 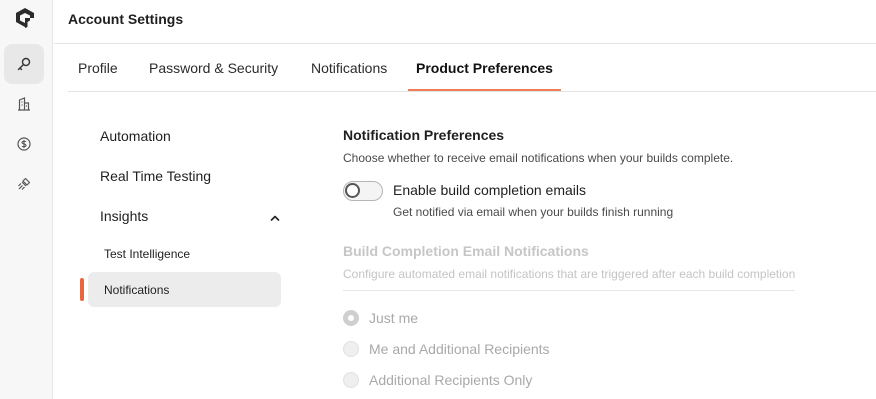 What do you see at coordinates (126, 19) in the screenshot?
I see `page-title: Account Settings` at bounding box center [126, 19].